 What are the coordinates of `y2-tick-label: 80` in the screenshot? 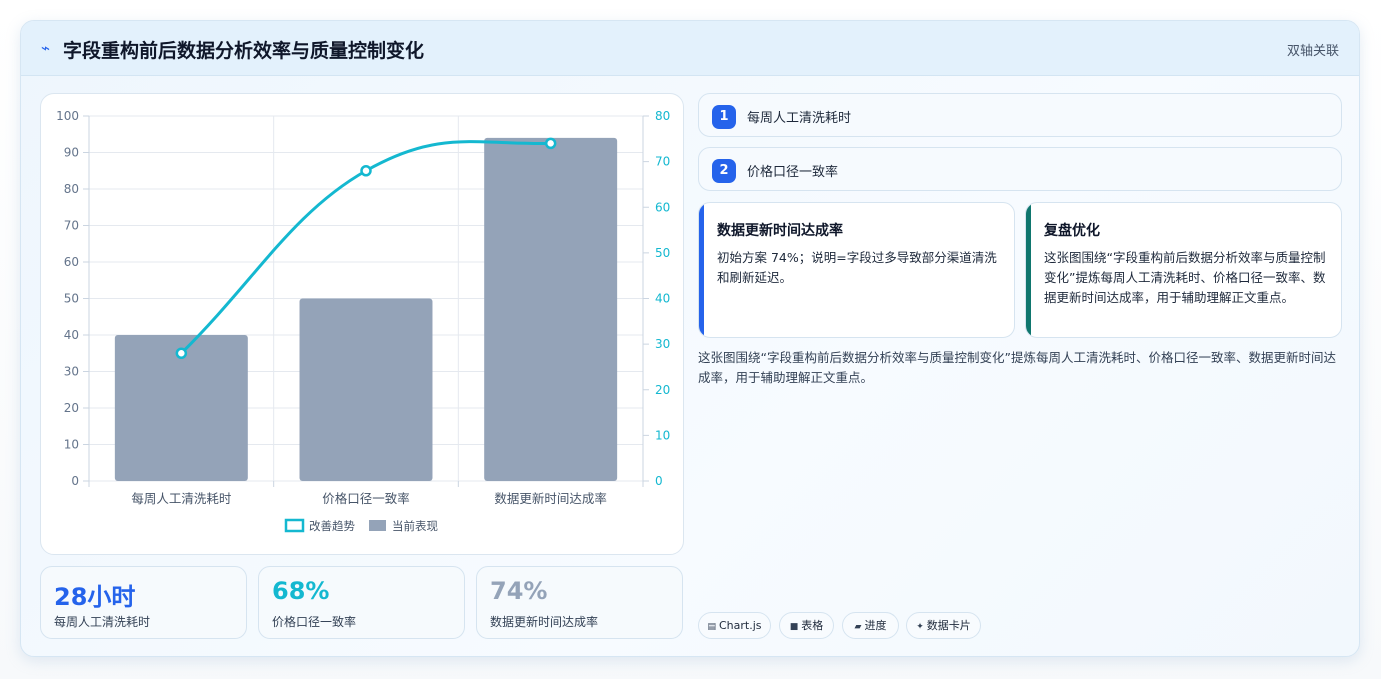 It's located at (662, 116).